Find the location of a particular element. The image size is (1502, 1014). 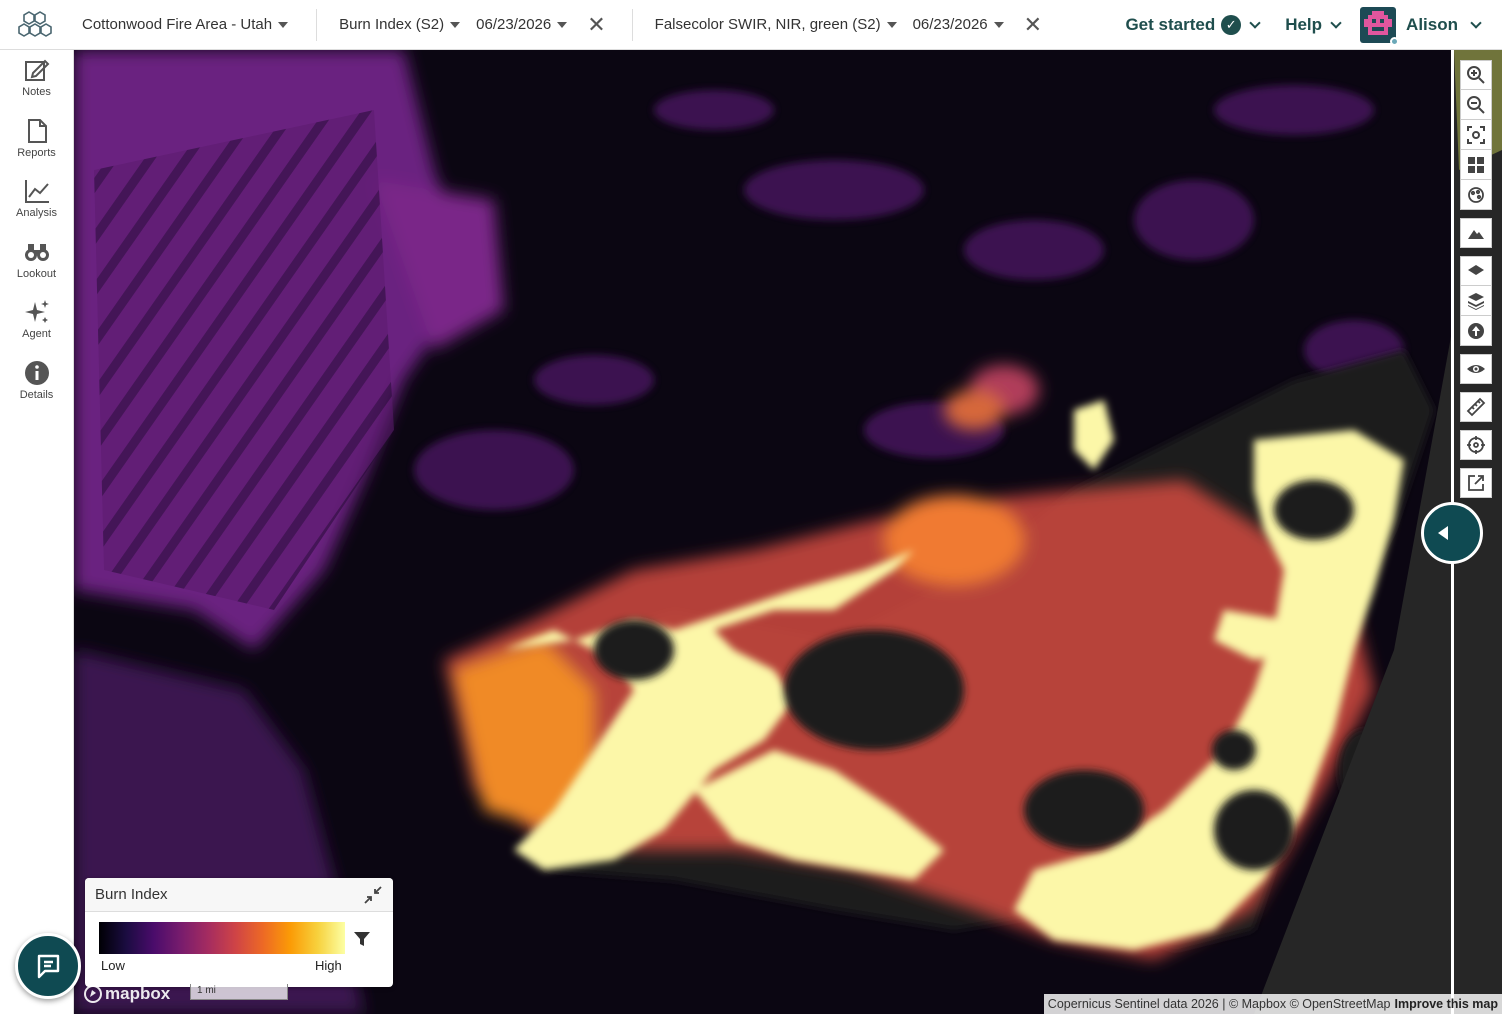

upload-icon is located at coordinates (1476, 330).